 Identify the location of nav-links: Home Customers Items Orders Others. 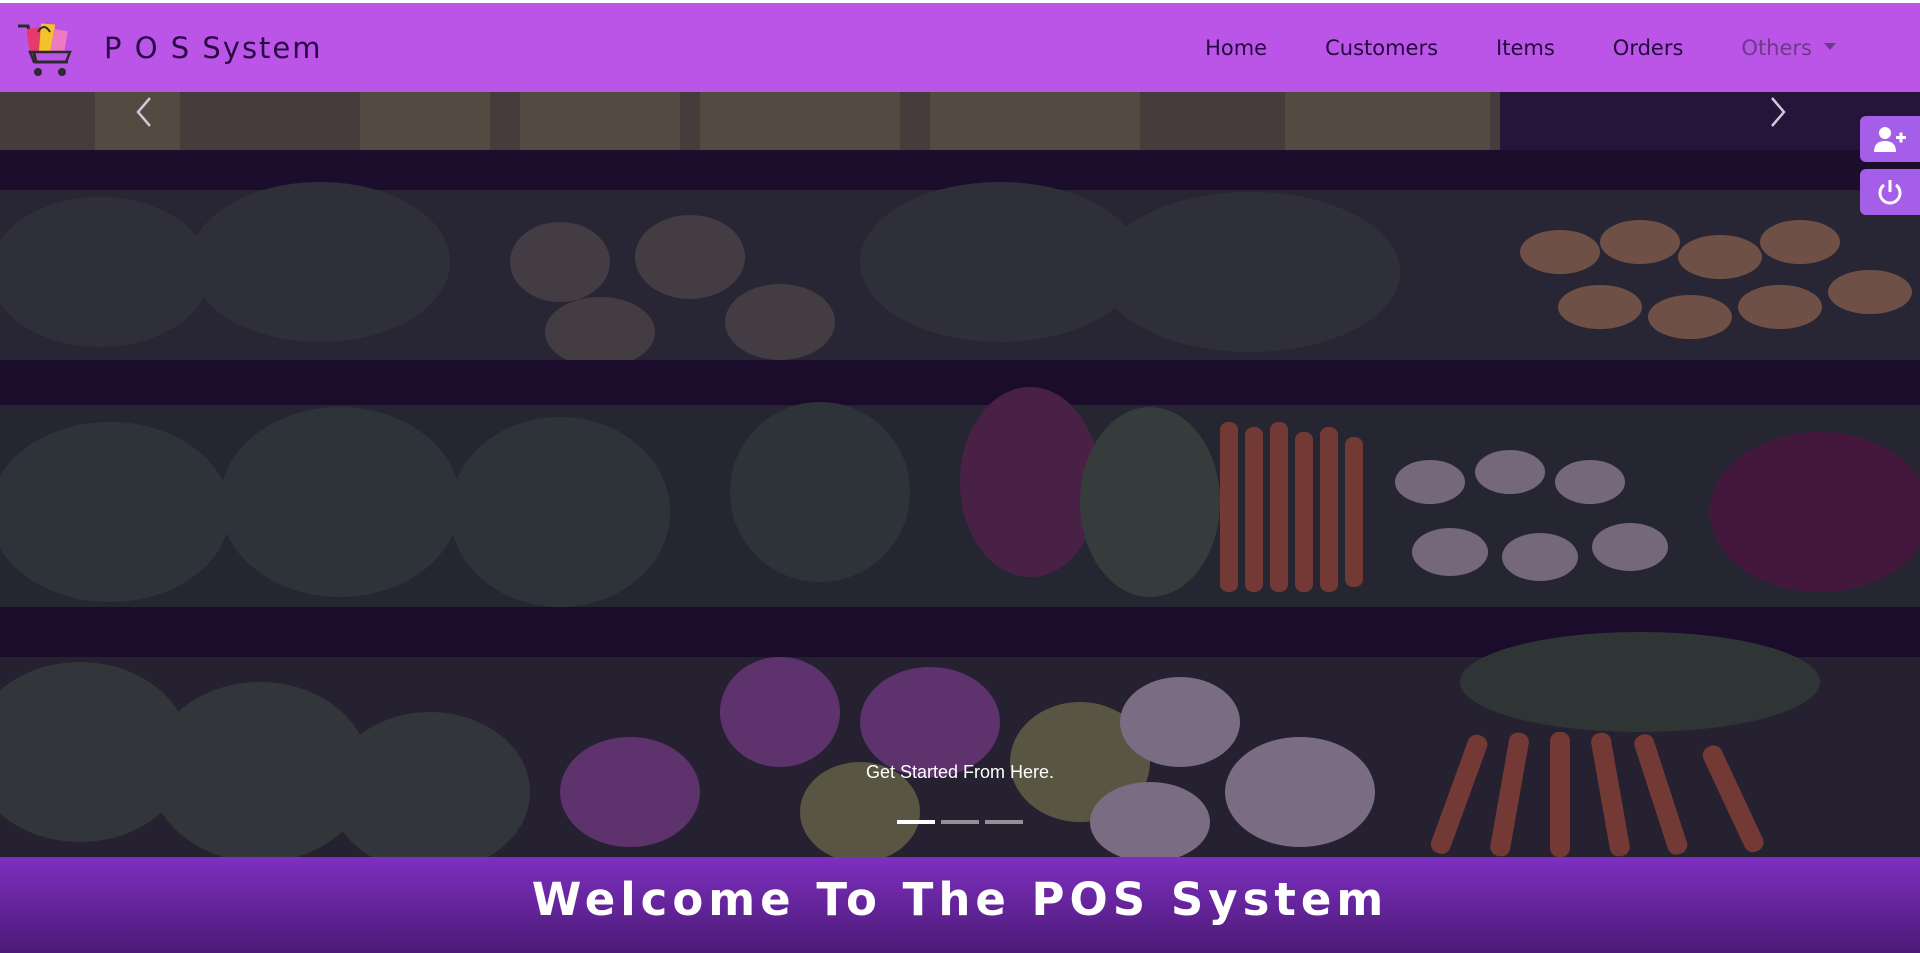
(1491, 47).